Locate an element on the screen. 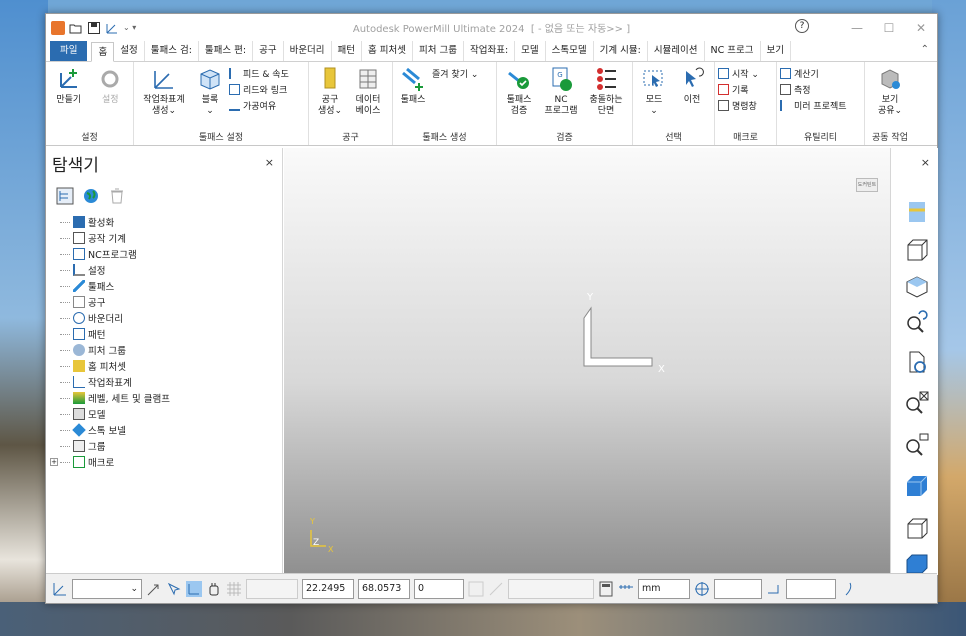  calculator-button: 계산기 is located at coordinates (813, 73).